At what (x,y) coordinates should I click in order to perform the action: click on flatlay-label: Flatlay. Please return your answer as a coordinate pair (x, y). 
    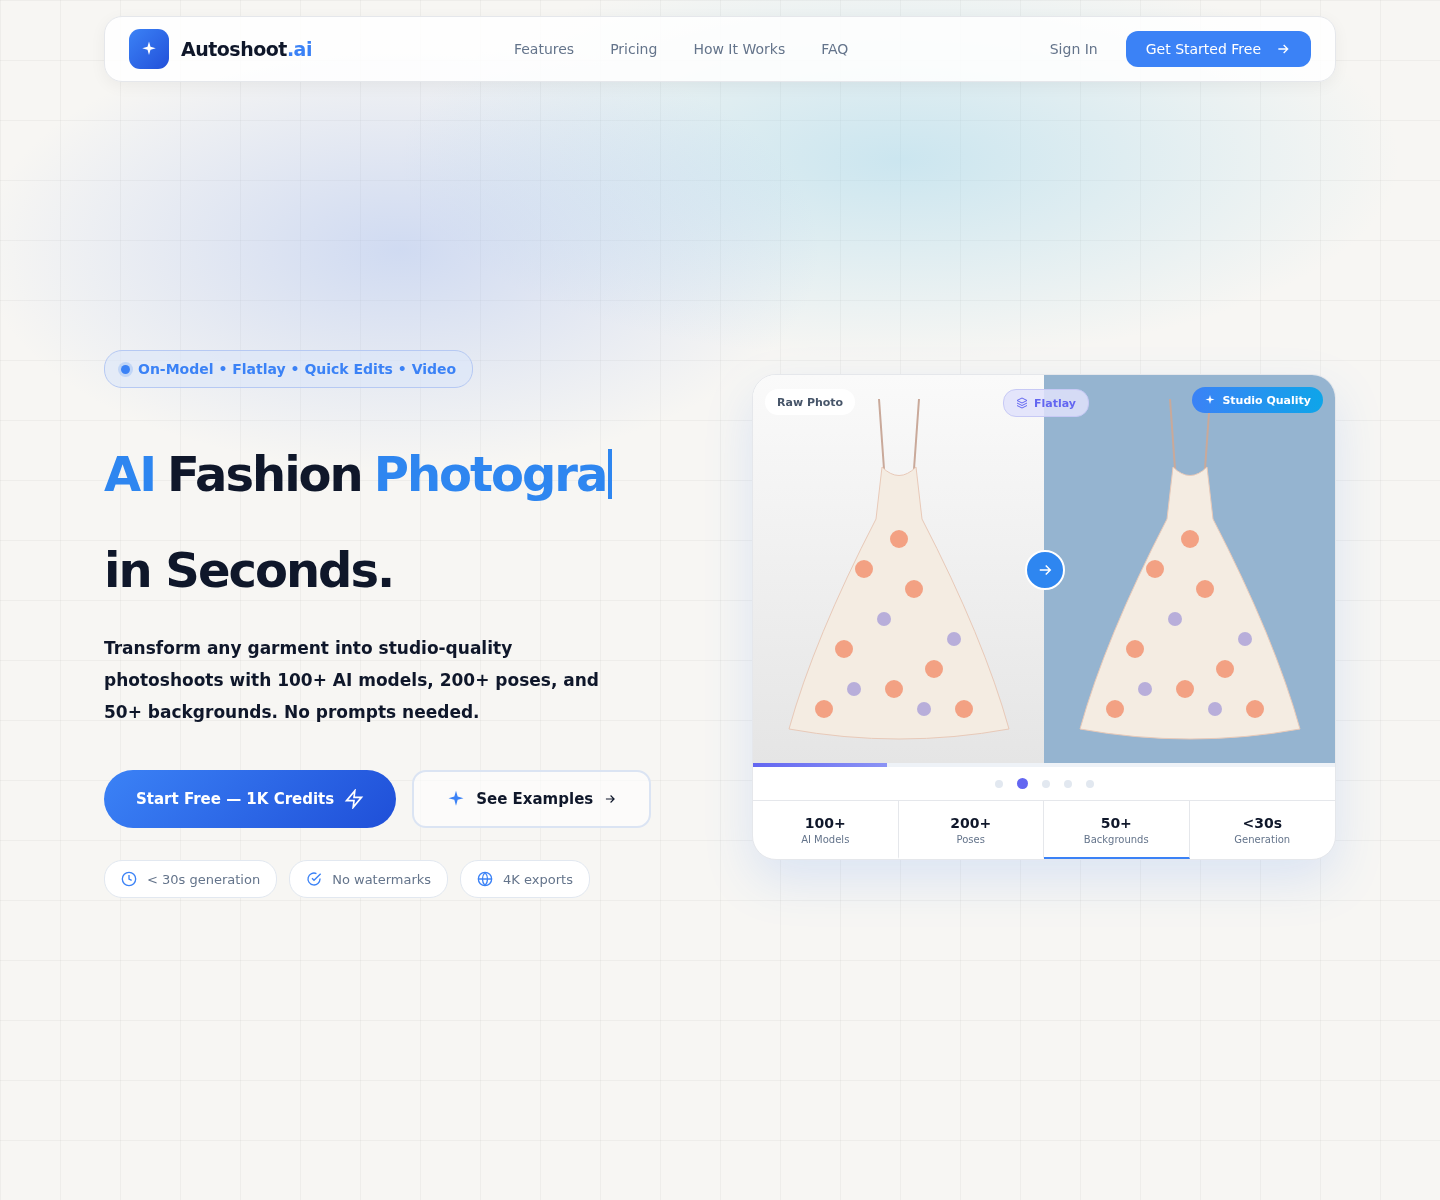
    Looking at the image, I should click on (1046, 403).